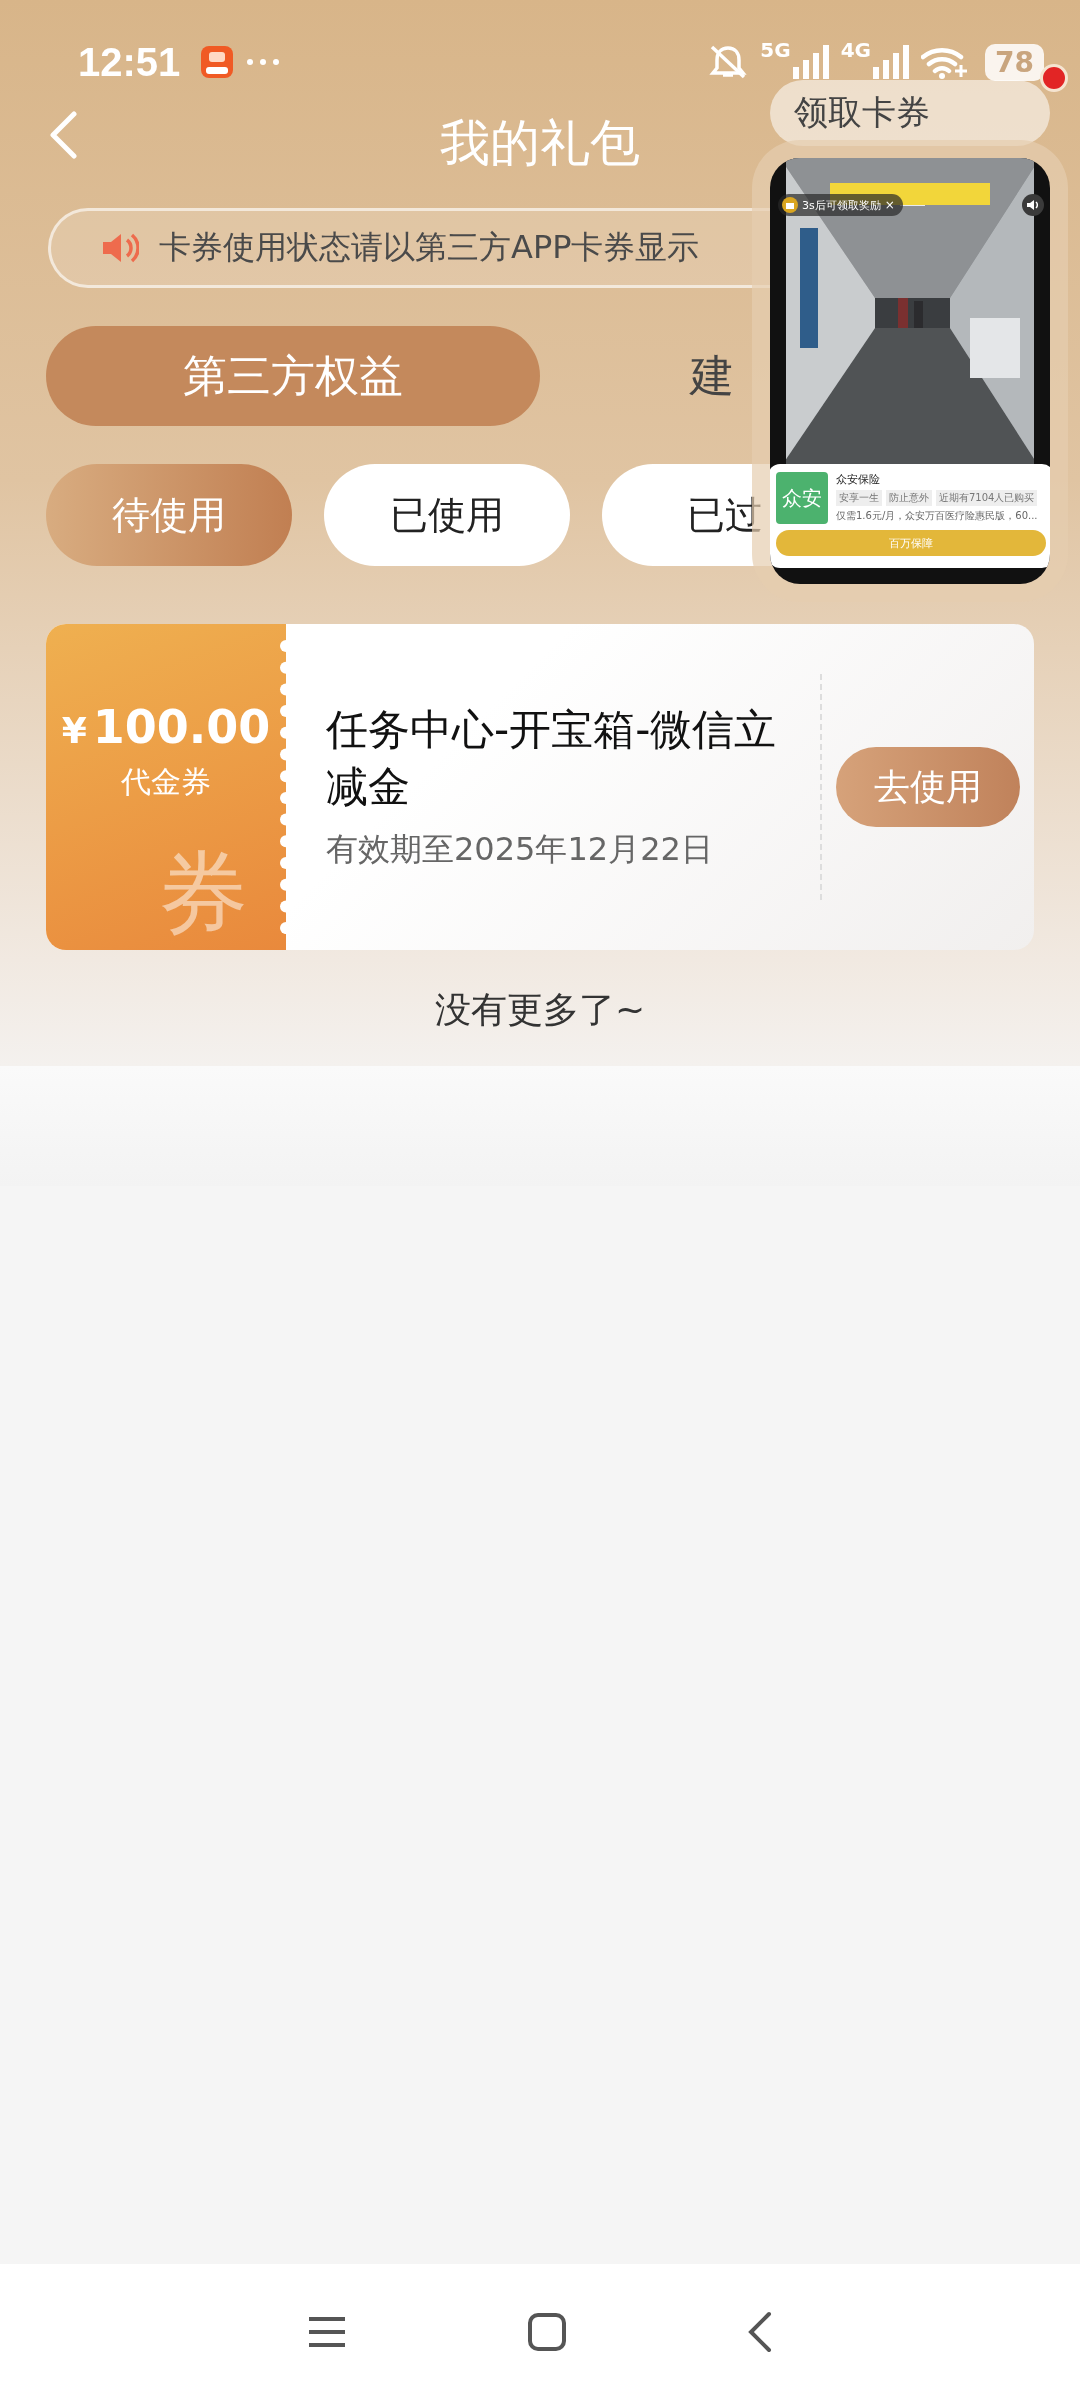 Image resolution: width=1080 pixels, height=2400 pixels. I want to click on wifi-icon, so click(944, 62).